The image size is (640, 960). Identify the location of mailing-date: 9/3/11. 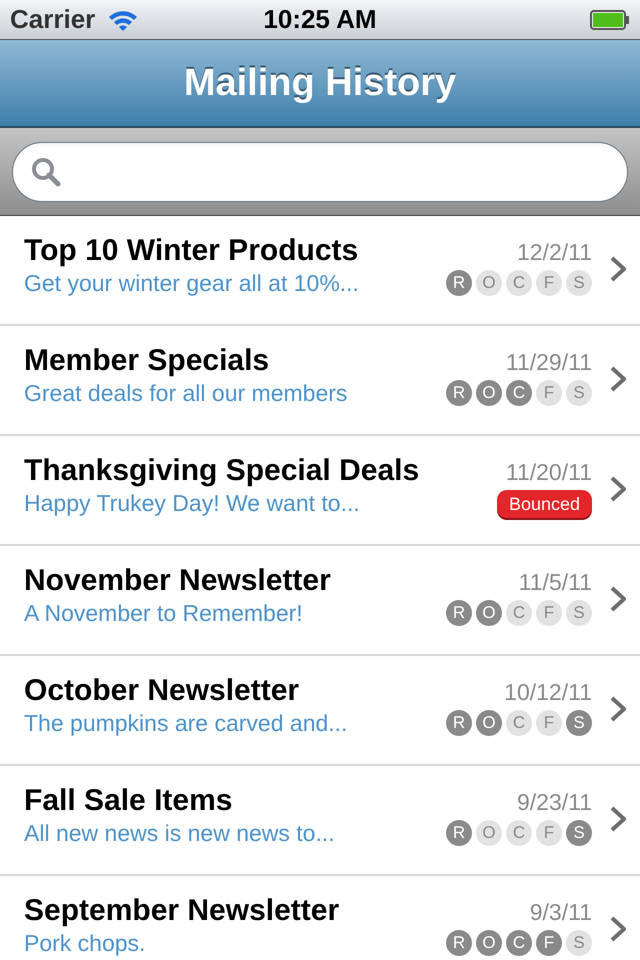
(561, 912).